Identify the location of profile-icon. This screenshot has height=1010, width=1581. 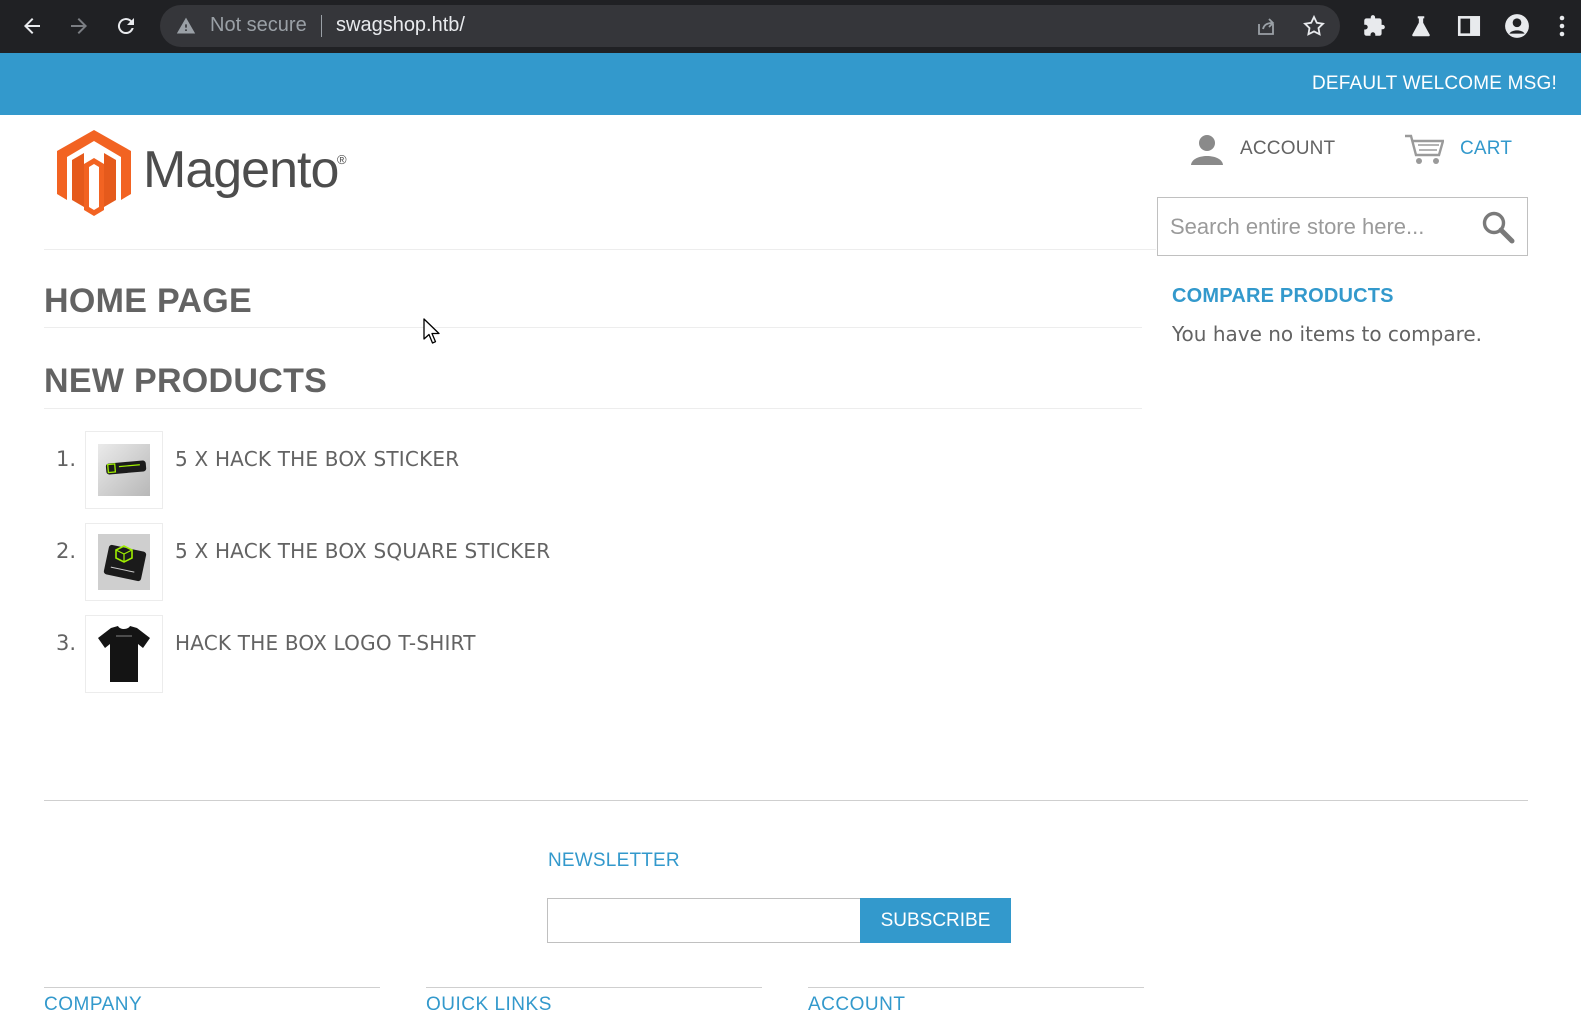
(1517, 26).